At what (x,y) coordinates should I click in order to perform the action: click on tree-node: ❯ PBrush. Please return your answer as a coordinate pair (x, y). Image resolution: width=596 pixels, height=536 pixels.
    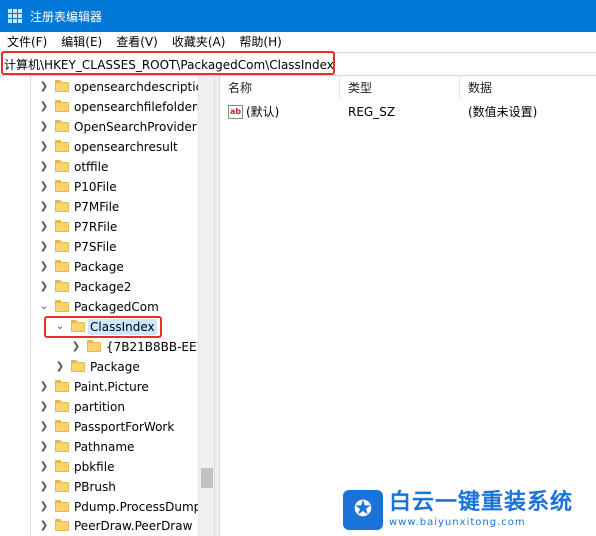
    Looking at the image, I should click on (100, 487).